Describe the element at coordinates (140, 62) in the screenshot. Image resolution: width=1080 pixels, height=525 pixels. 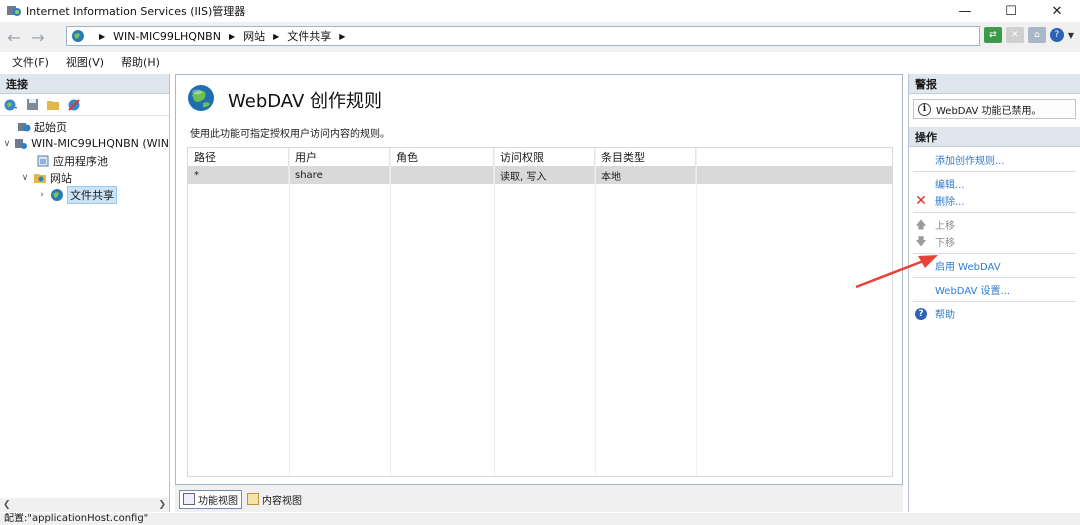
I see `menu-help: 帮助(H)` at that location.